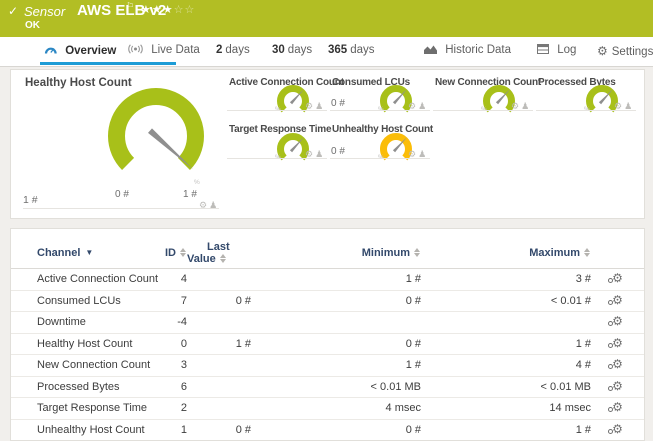  Describe the element at coordinates (85, 343) in the screenshot. I see `channel-name: Healthy Host Count` at that location.